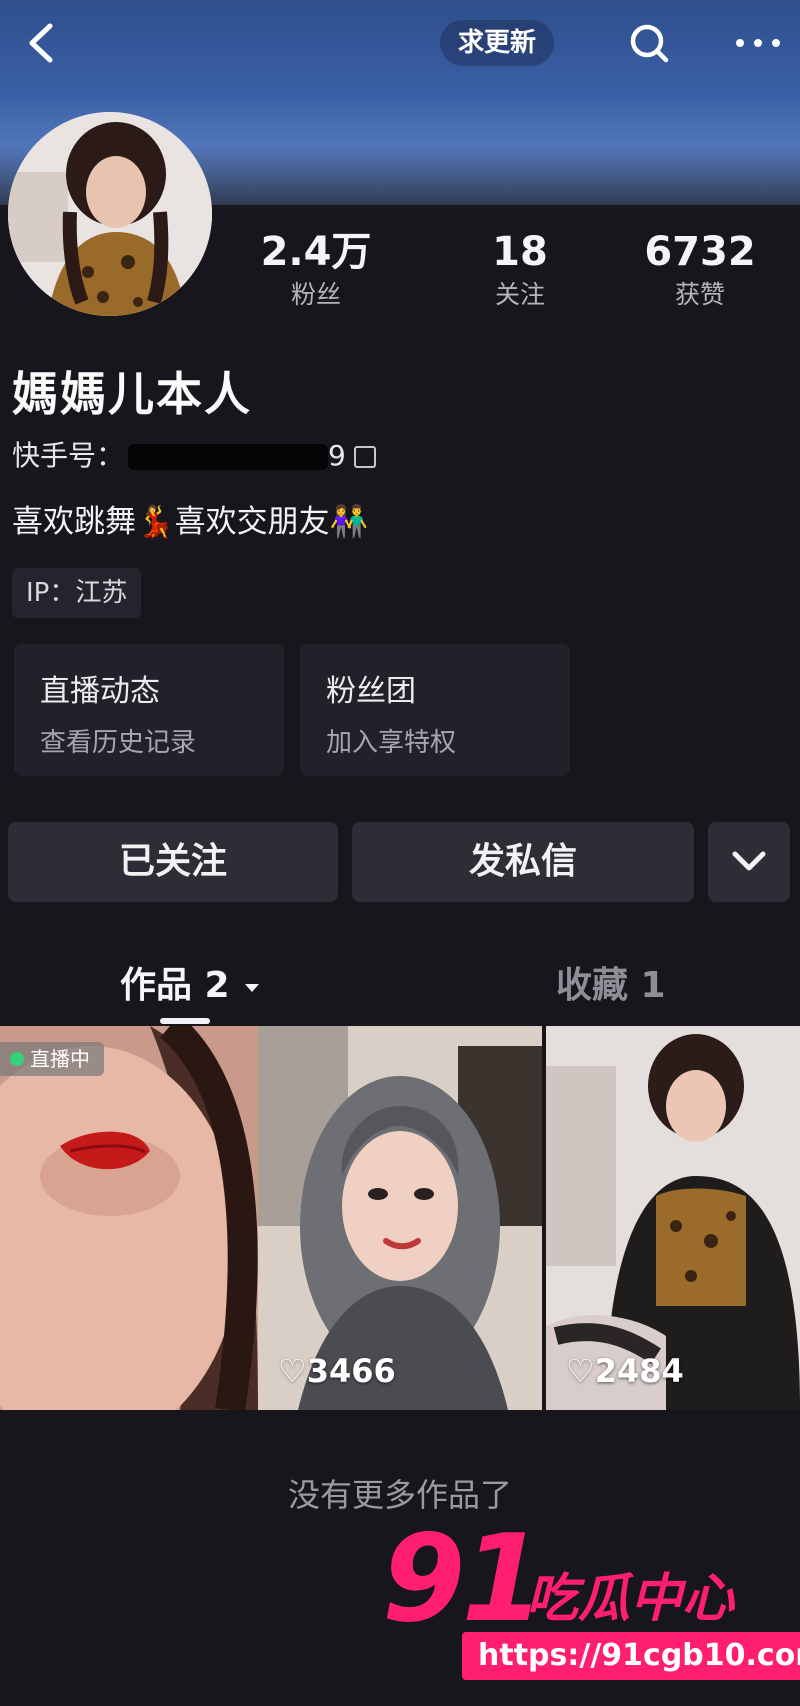 The image size is (800, 1706). Describe the element at coordinates (631, 1656) in the screenshot. I see `watermark-url: https://91cgb10.com` at that location.